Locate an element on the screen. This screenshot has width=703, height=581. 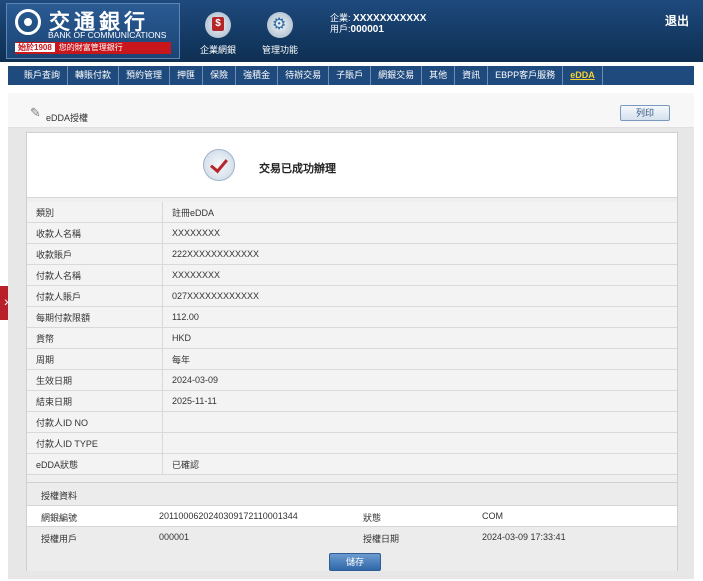
table-row: 周期 每年 is located at coordinates (352, 359).